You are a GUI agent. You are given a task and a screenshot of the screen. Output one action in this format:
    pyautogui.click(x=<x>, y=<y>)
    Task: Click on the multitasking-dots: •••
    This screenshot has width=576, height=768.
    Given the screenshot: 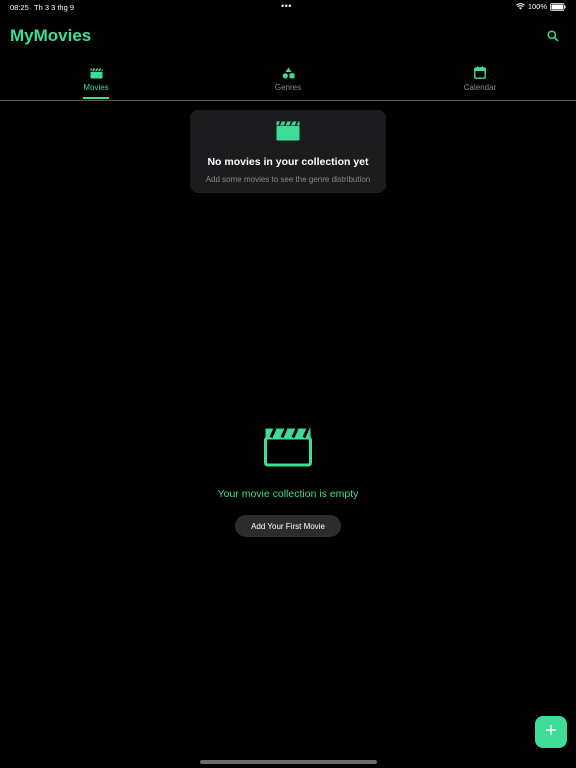 What is the action you would take?
    pyautogui.click(x=286, y=6)
    